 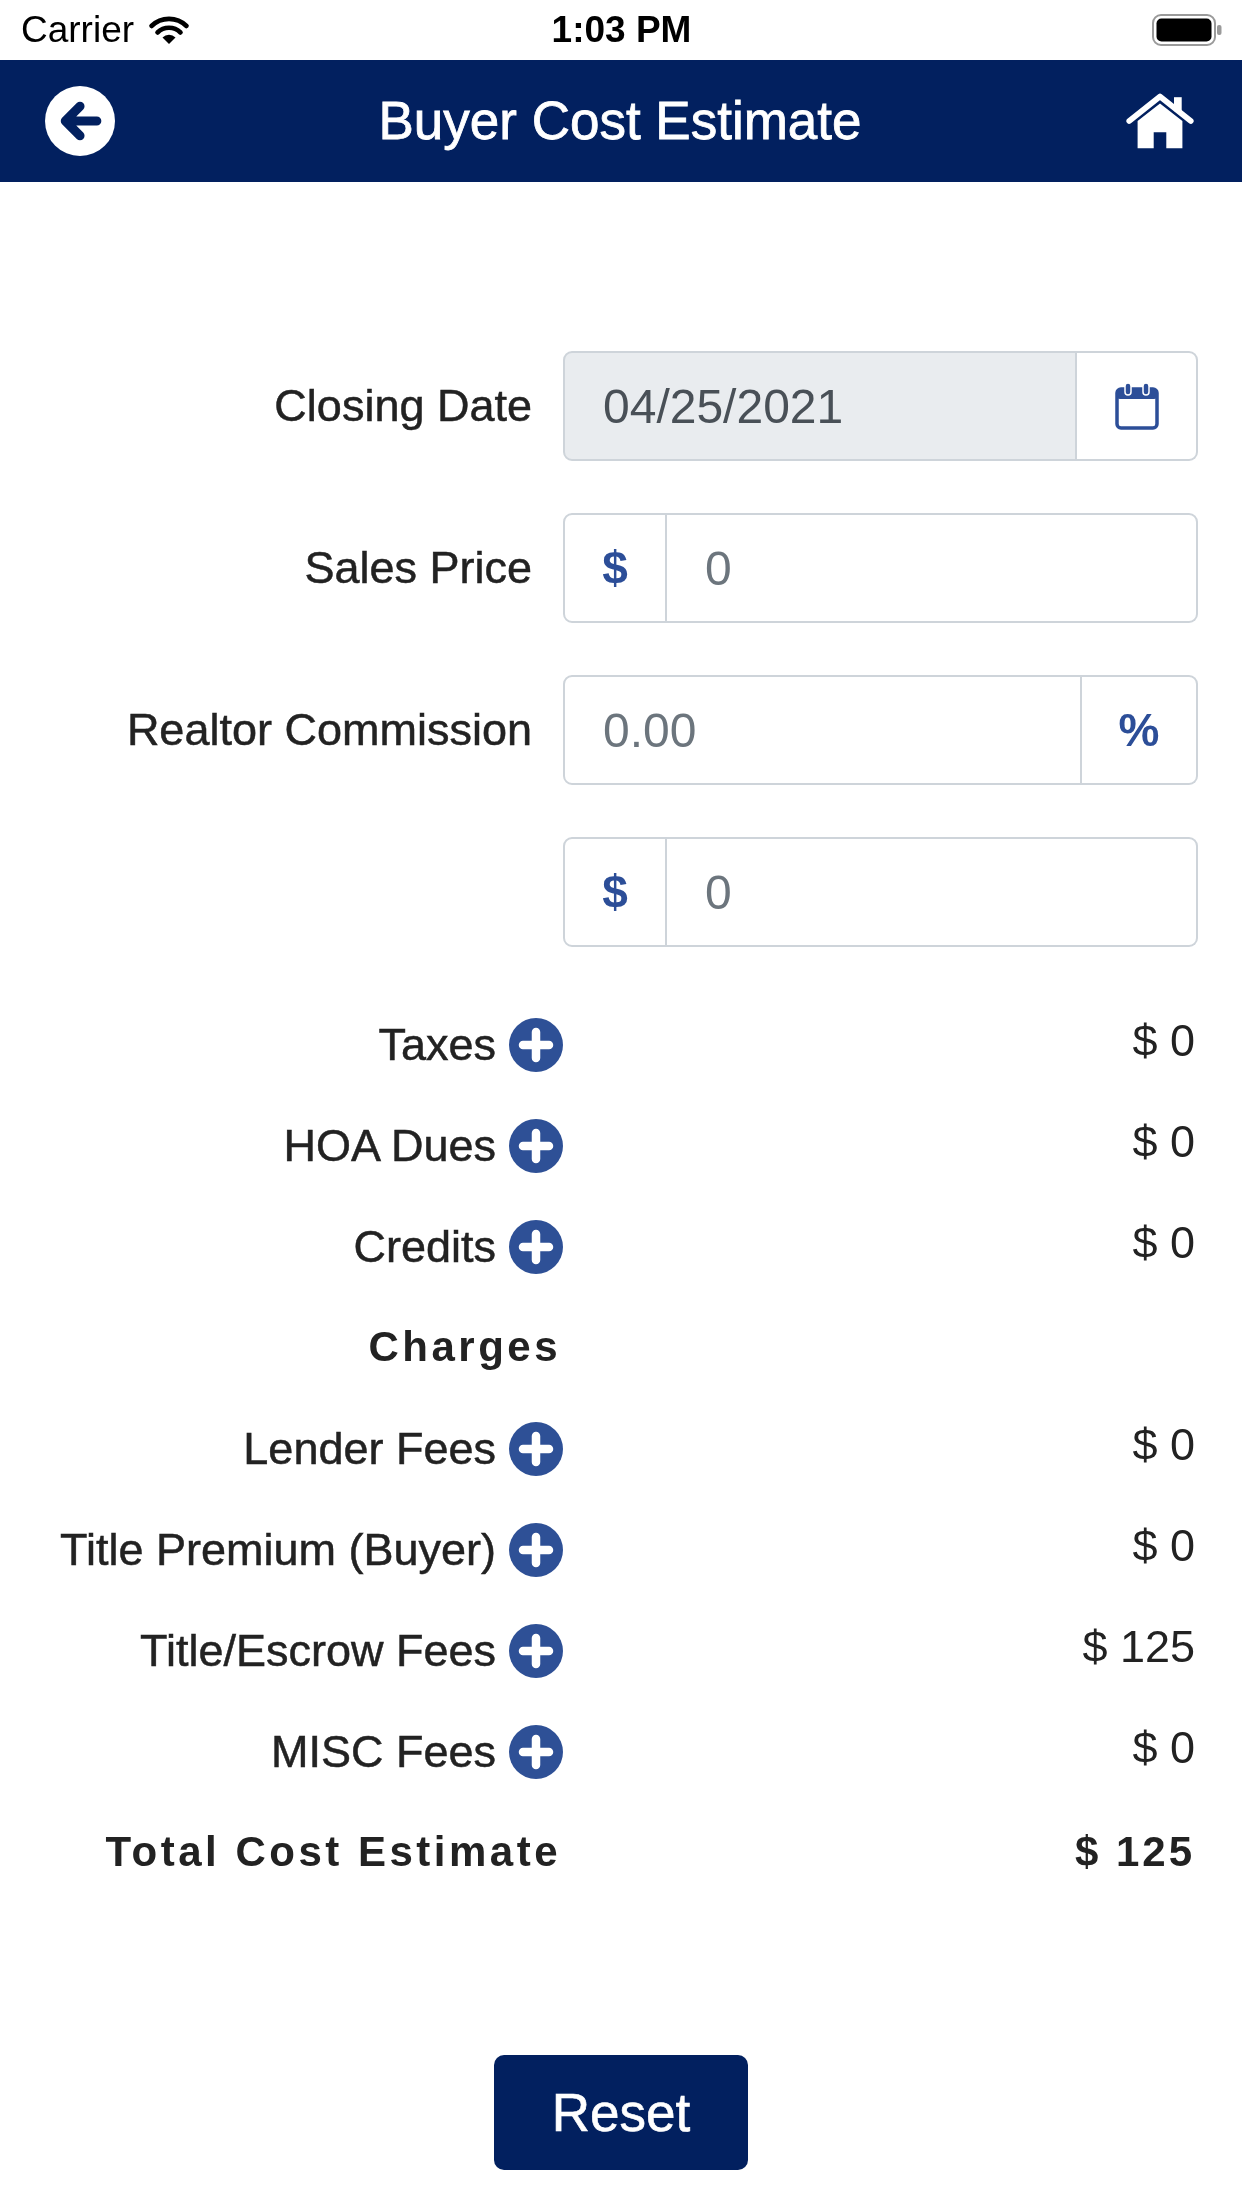 I want to click on calendar-button, so click(x=1137, y=406).